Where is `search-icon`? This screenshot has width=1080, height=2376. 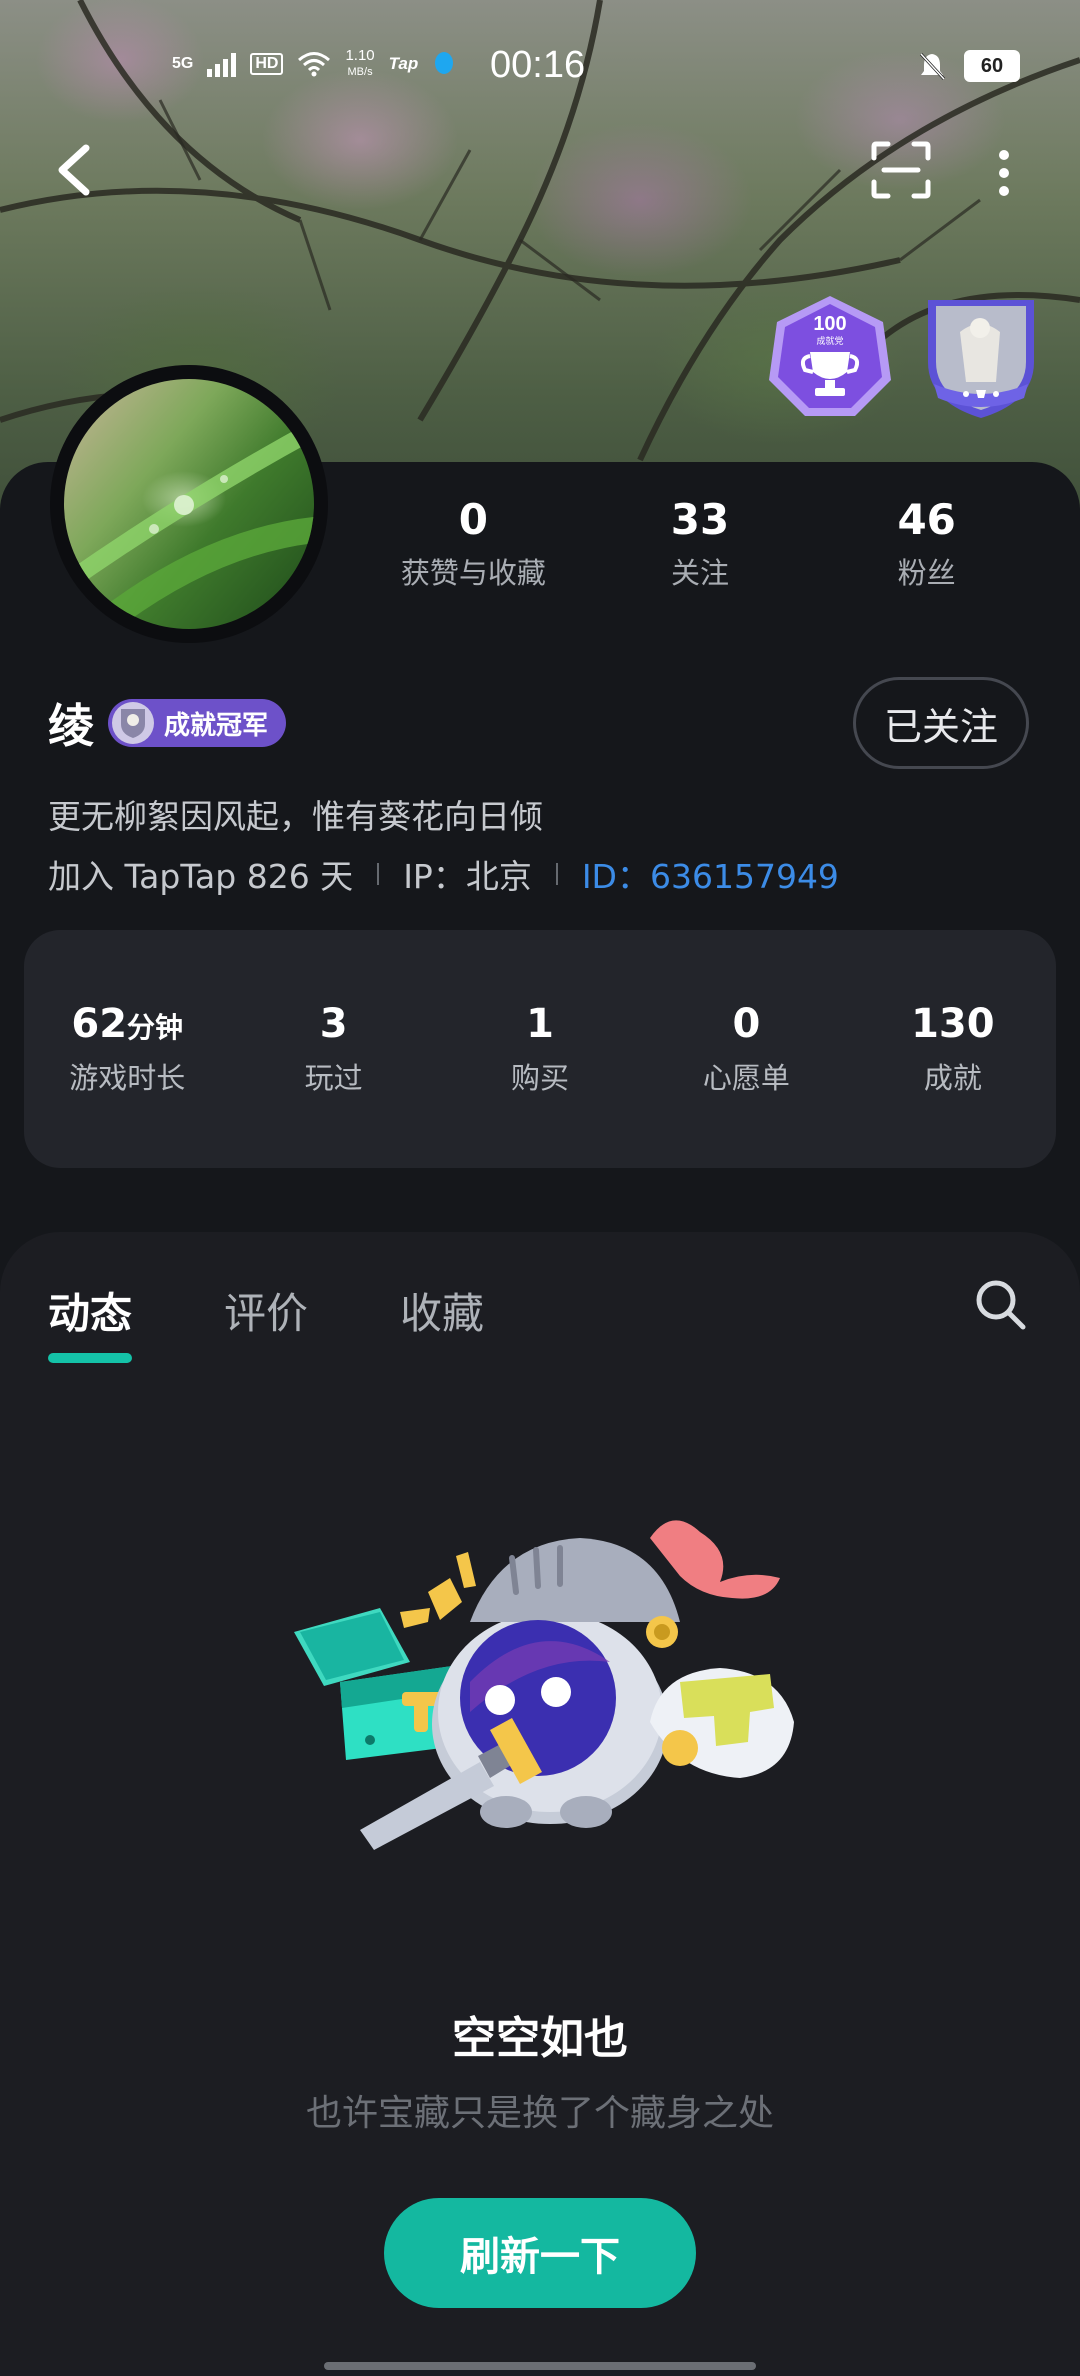
search-icon is located at coordinates (1000, 1304).